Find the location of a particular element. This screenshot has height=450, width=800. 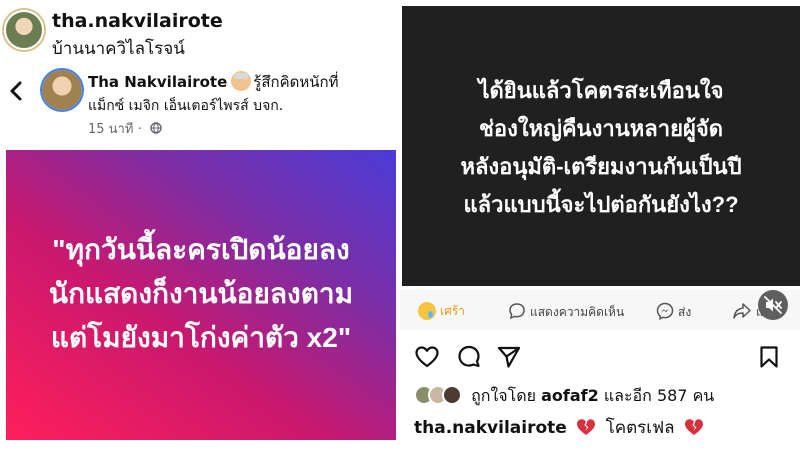

instagram-location: บ้านนาควิไลโรจน์ is located at coordinates (118, 48).